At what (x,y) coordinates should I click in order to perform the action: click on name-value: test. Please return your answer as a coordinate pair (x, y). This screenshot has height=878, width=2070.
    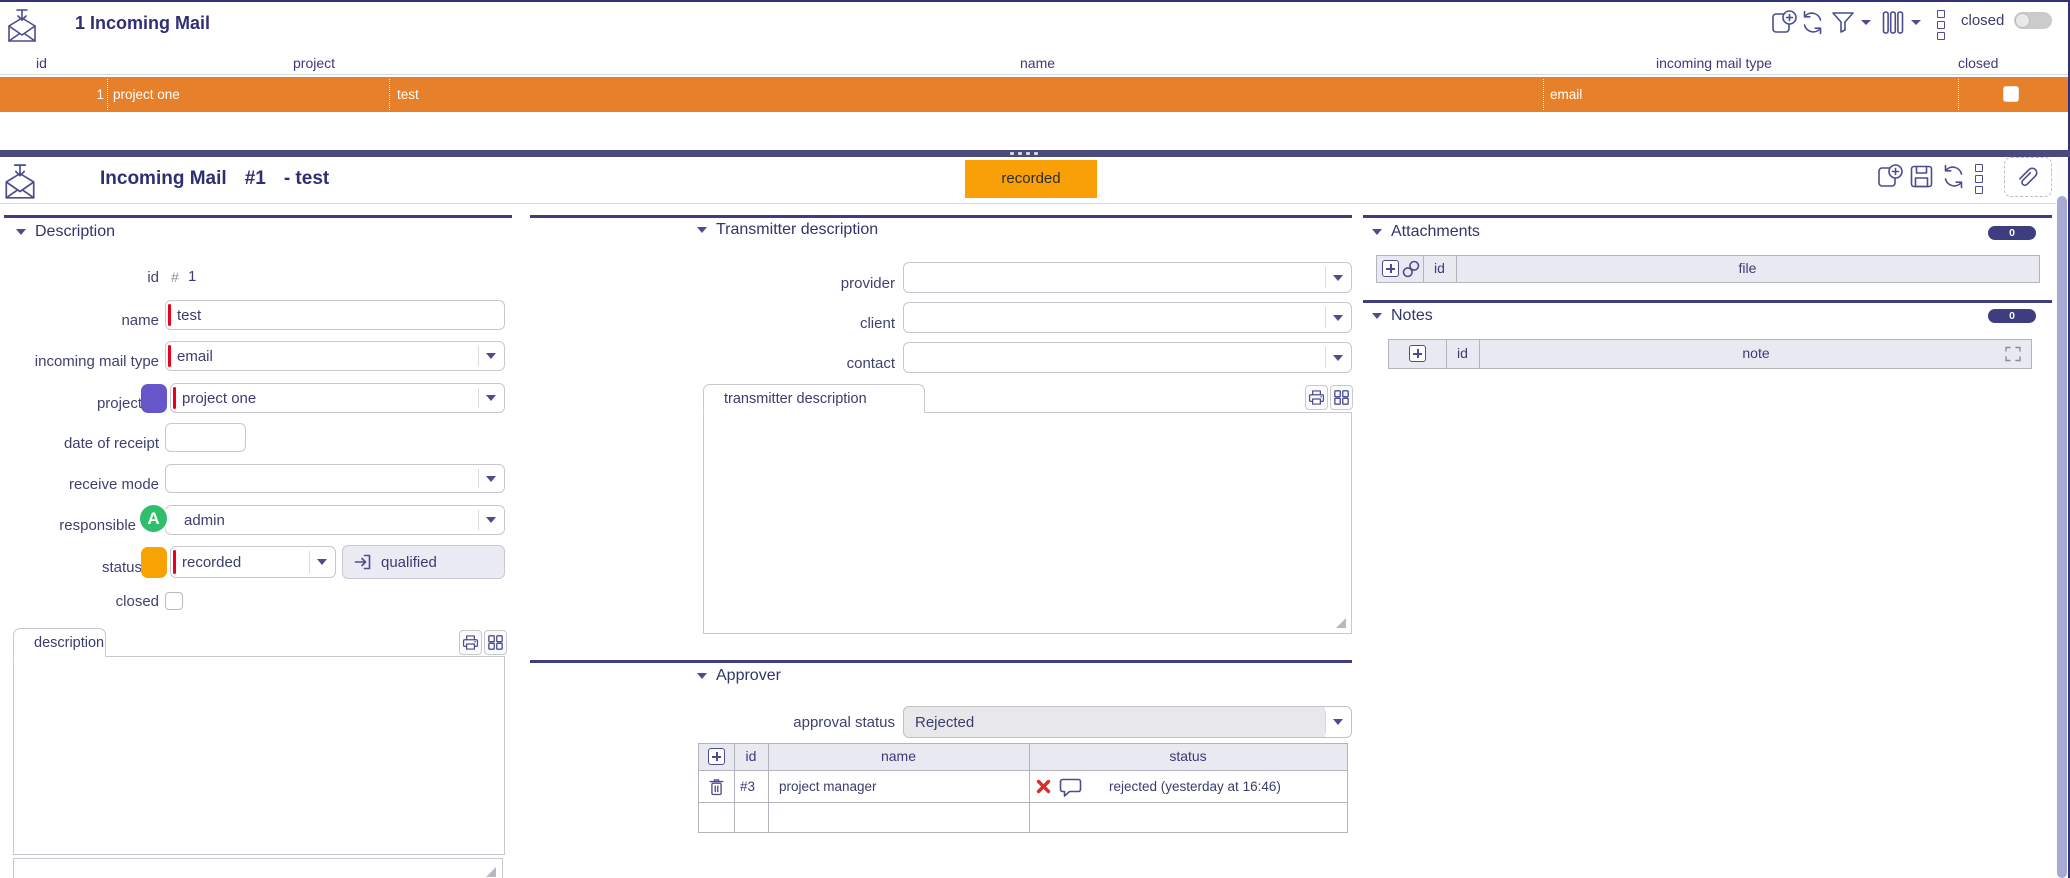
    Looking at the image, I should click on (189, 315).